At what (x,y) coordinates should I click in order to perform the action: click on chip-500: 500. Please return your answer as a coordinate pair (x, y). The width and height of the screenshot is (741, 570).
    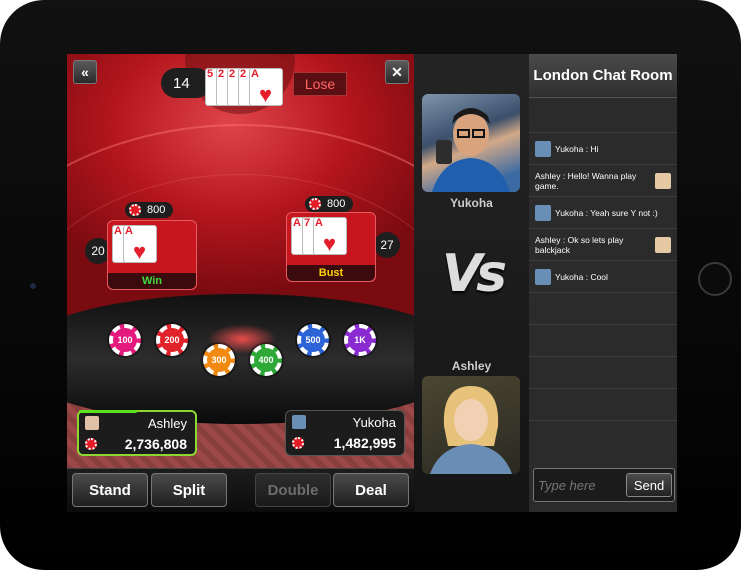
    Looking at the image, I should click on (313, 340).